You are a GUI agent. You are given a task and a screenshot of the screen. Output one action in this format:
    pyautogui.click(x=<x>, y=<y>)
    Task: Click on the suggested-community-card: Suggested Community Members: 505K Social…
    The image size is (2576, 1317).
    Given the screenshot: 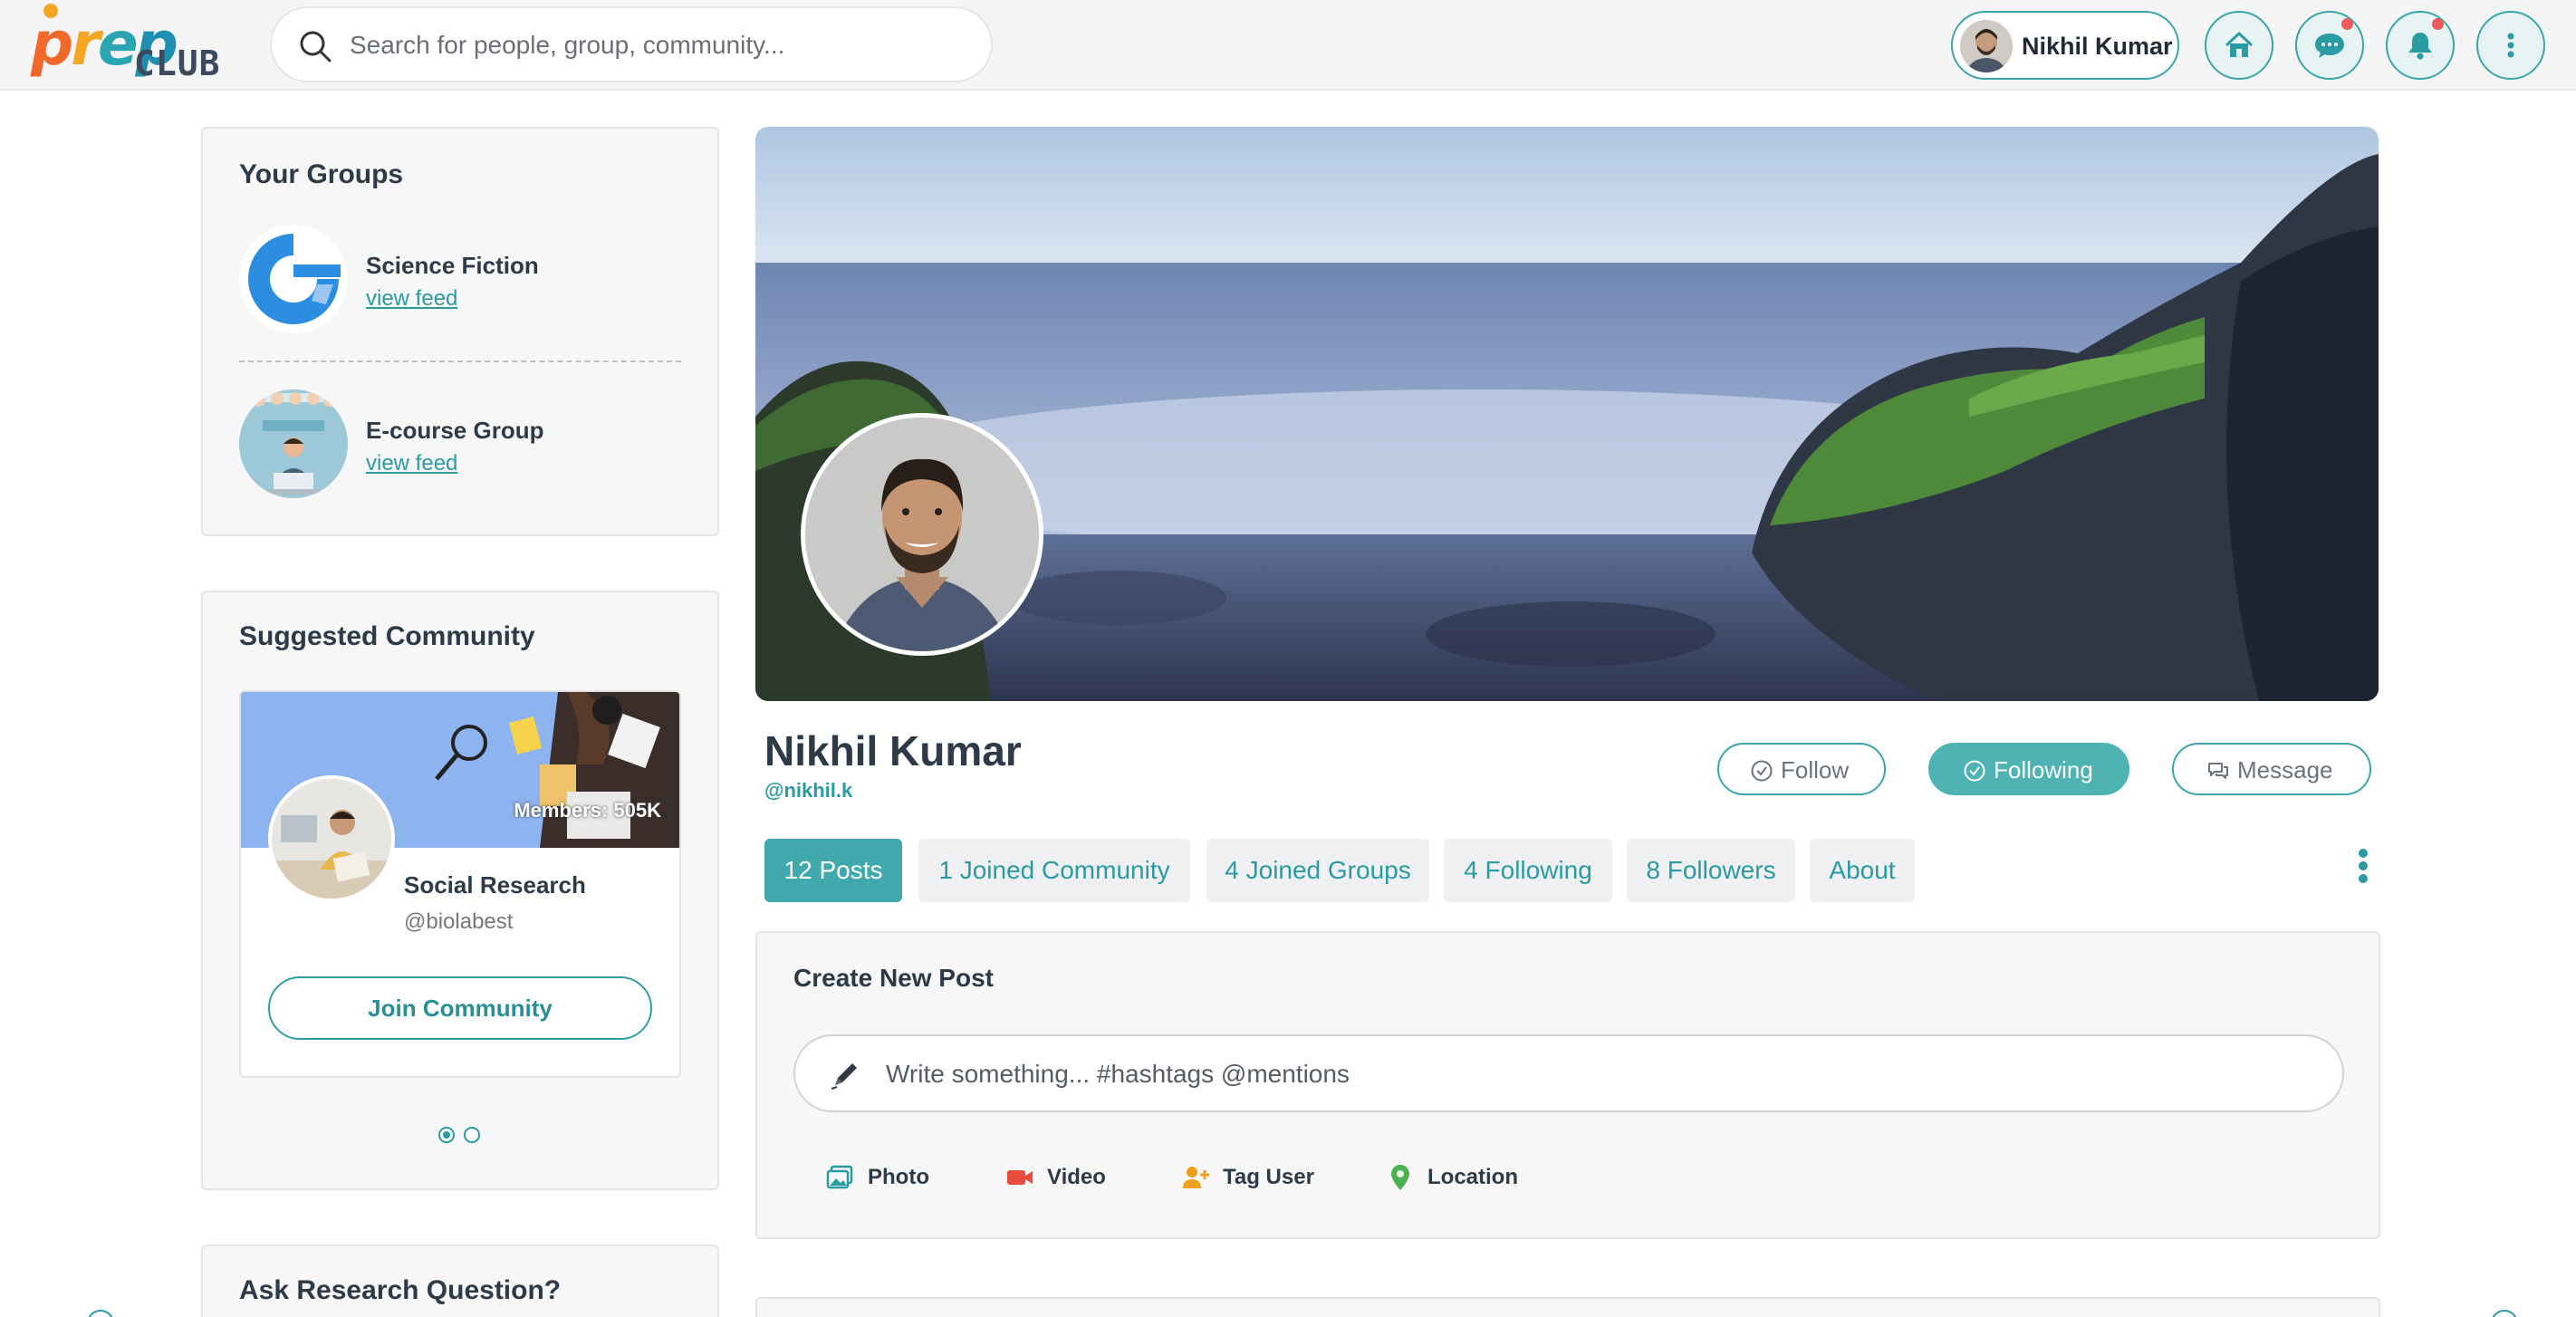 What is the action you would take?
    pyautogui.click(x=460, y=890)
    